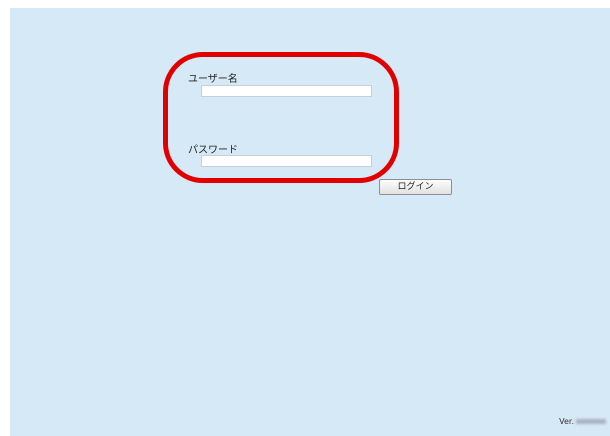  What do you see at coordinates (566, 421) in the screenshot?
I see `version-label: Ver.` at bounding box center [566, 421].